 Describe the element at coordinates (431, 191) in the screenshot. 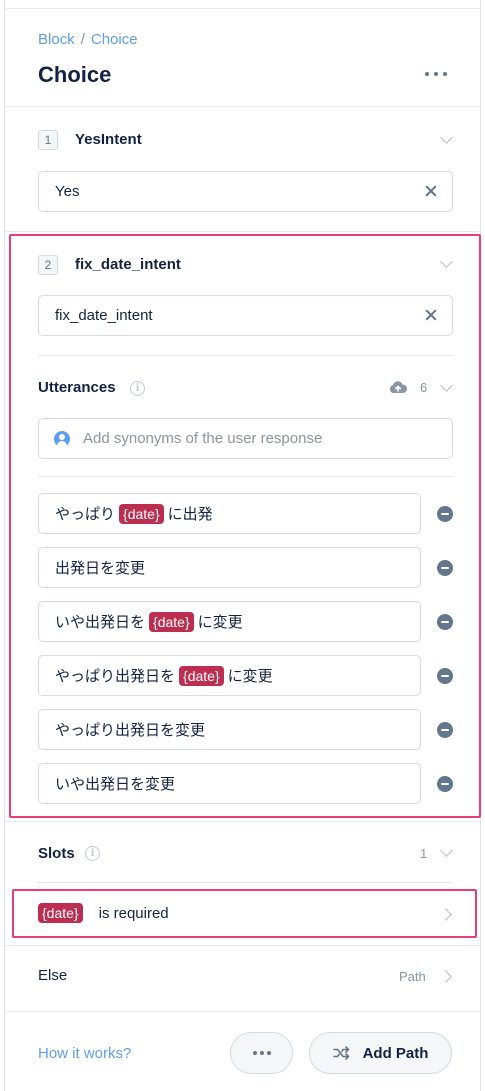

I see `close-icon` at that location.